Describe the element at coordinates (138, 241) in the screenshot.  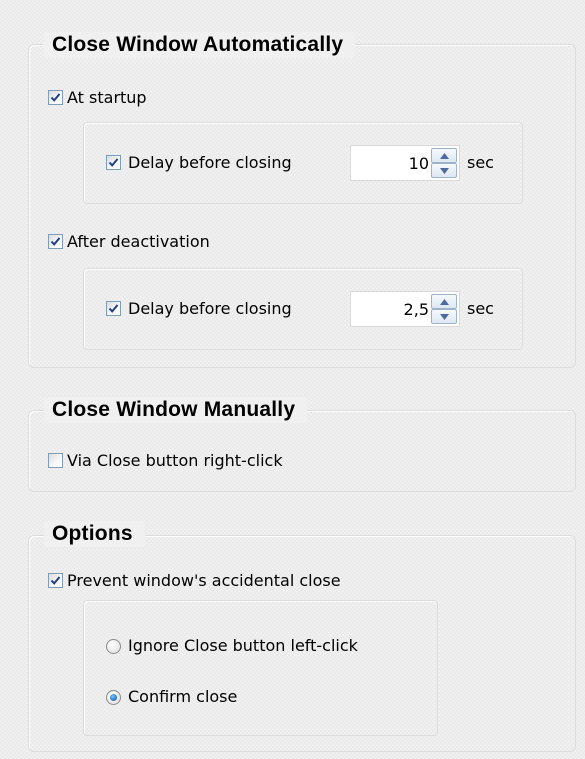
I see `after-deactivation-label: After deactivation` at that location.